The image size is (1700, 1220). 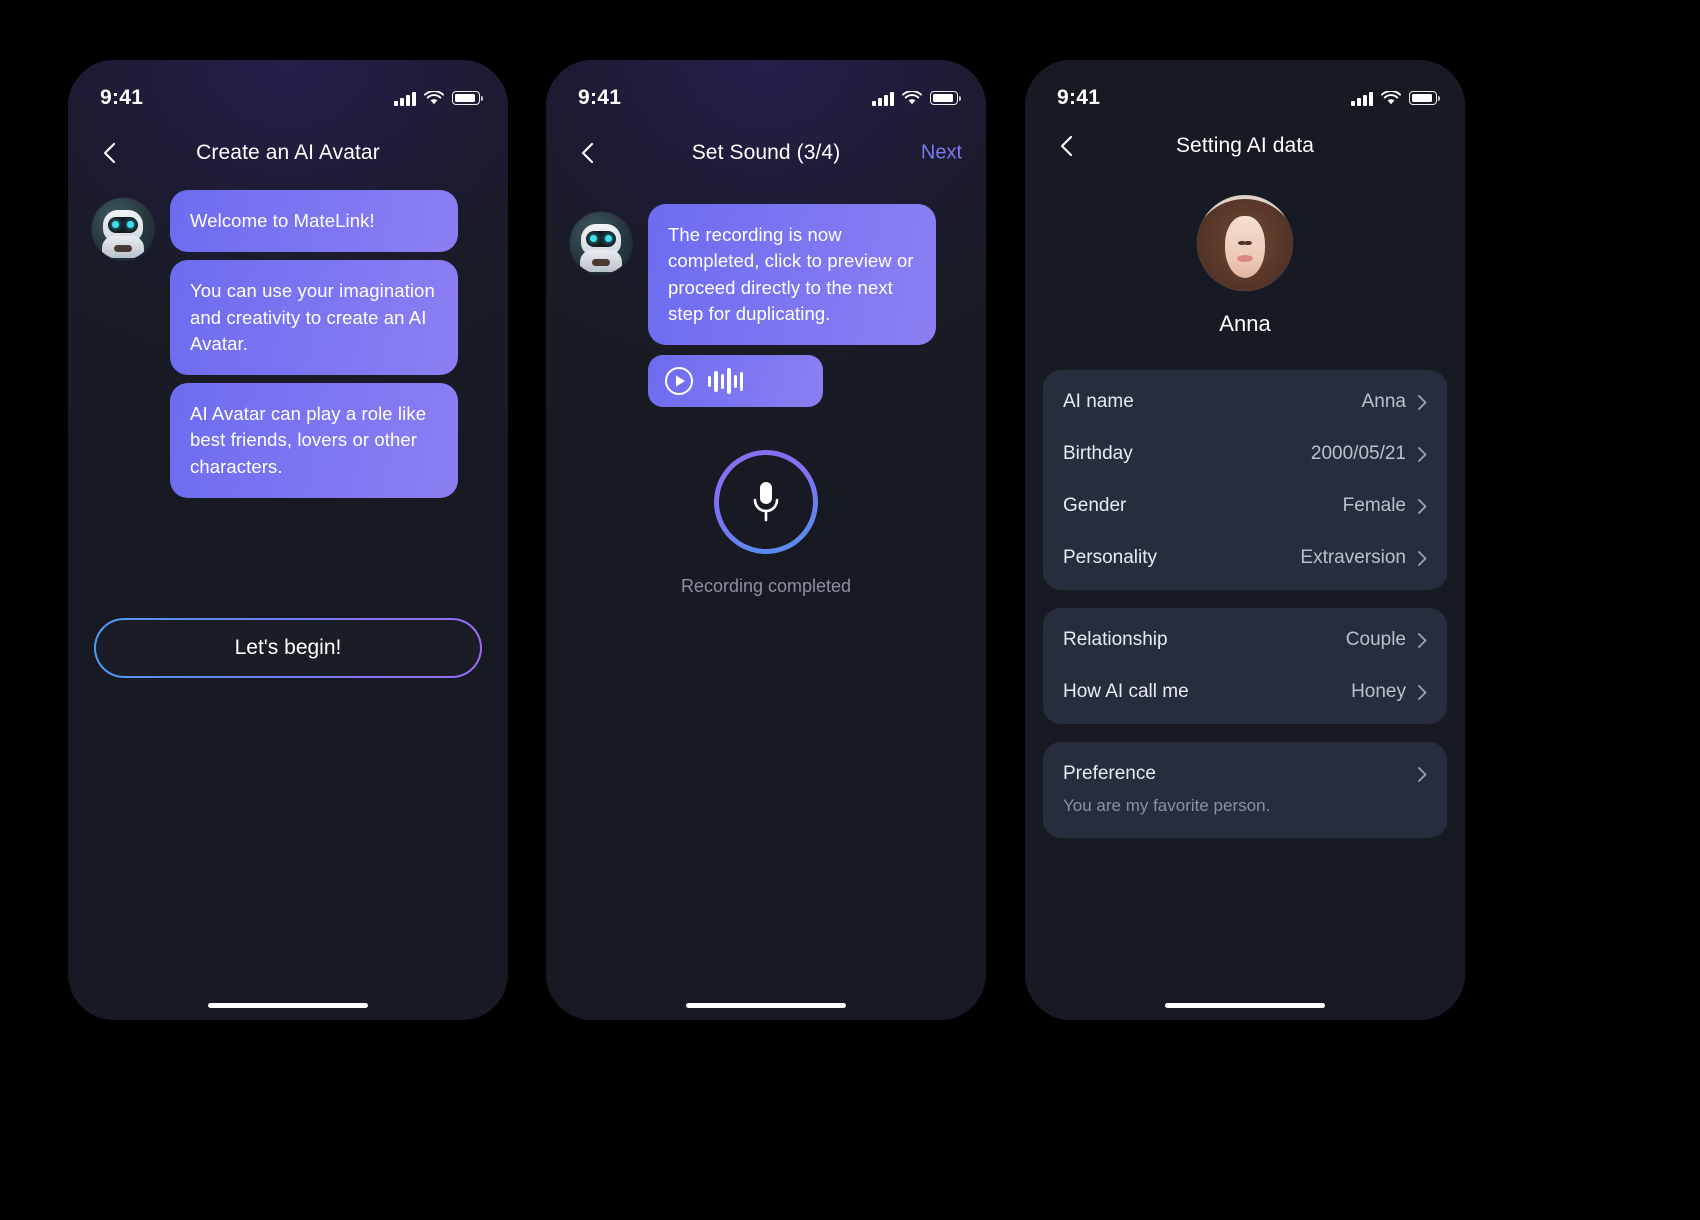 I want to click on row-right: Female, so click(x=1385, y=506).